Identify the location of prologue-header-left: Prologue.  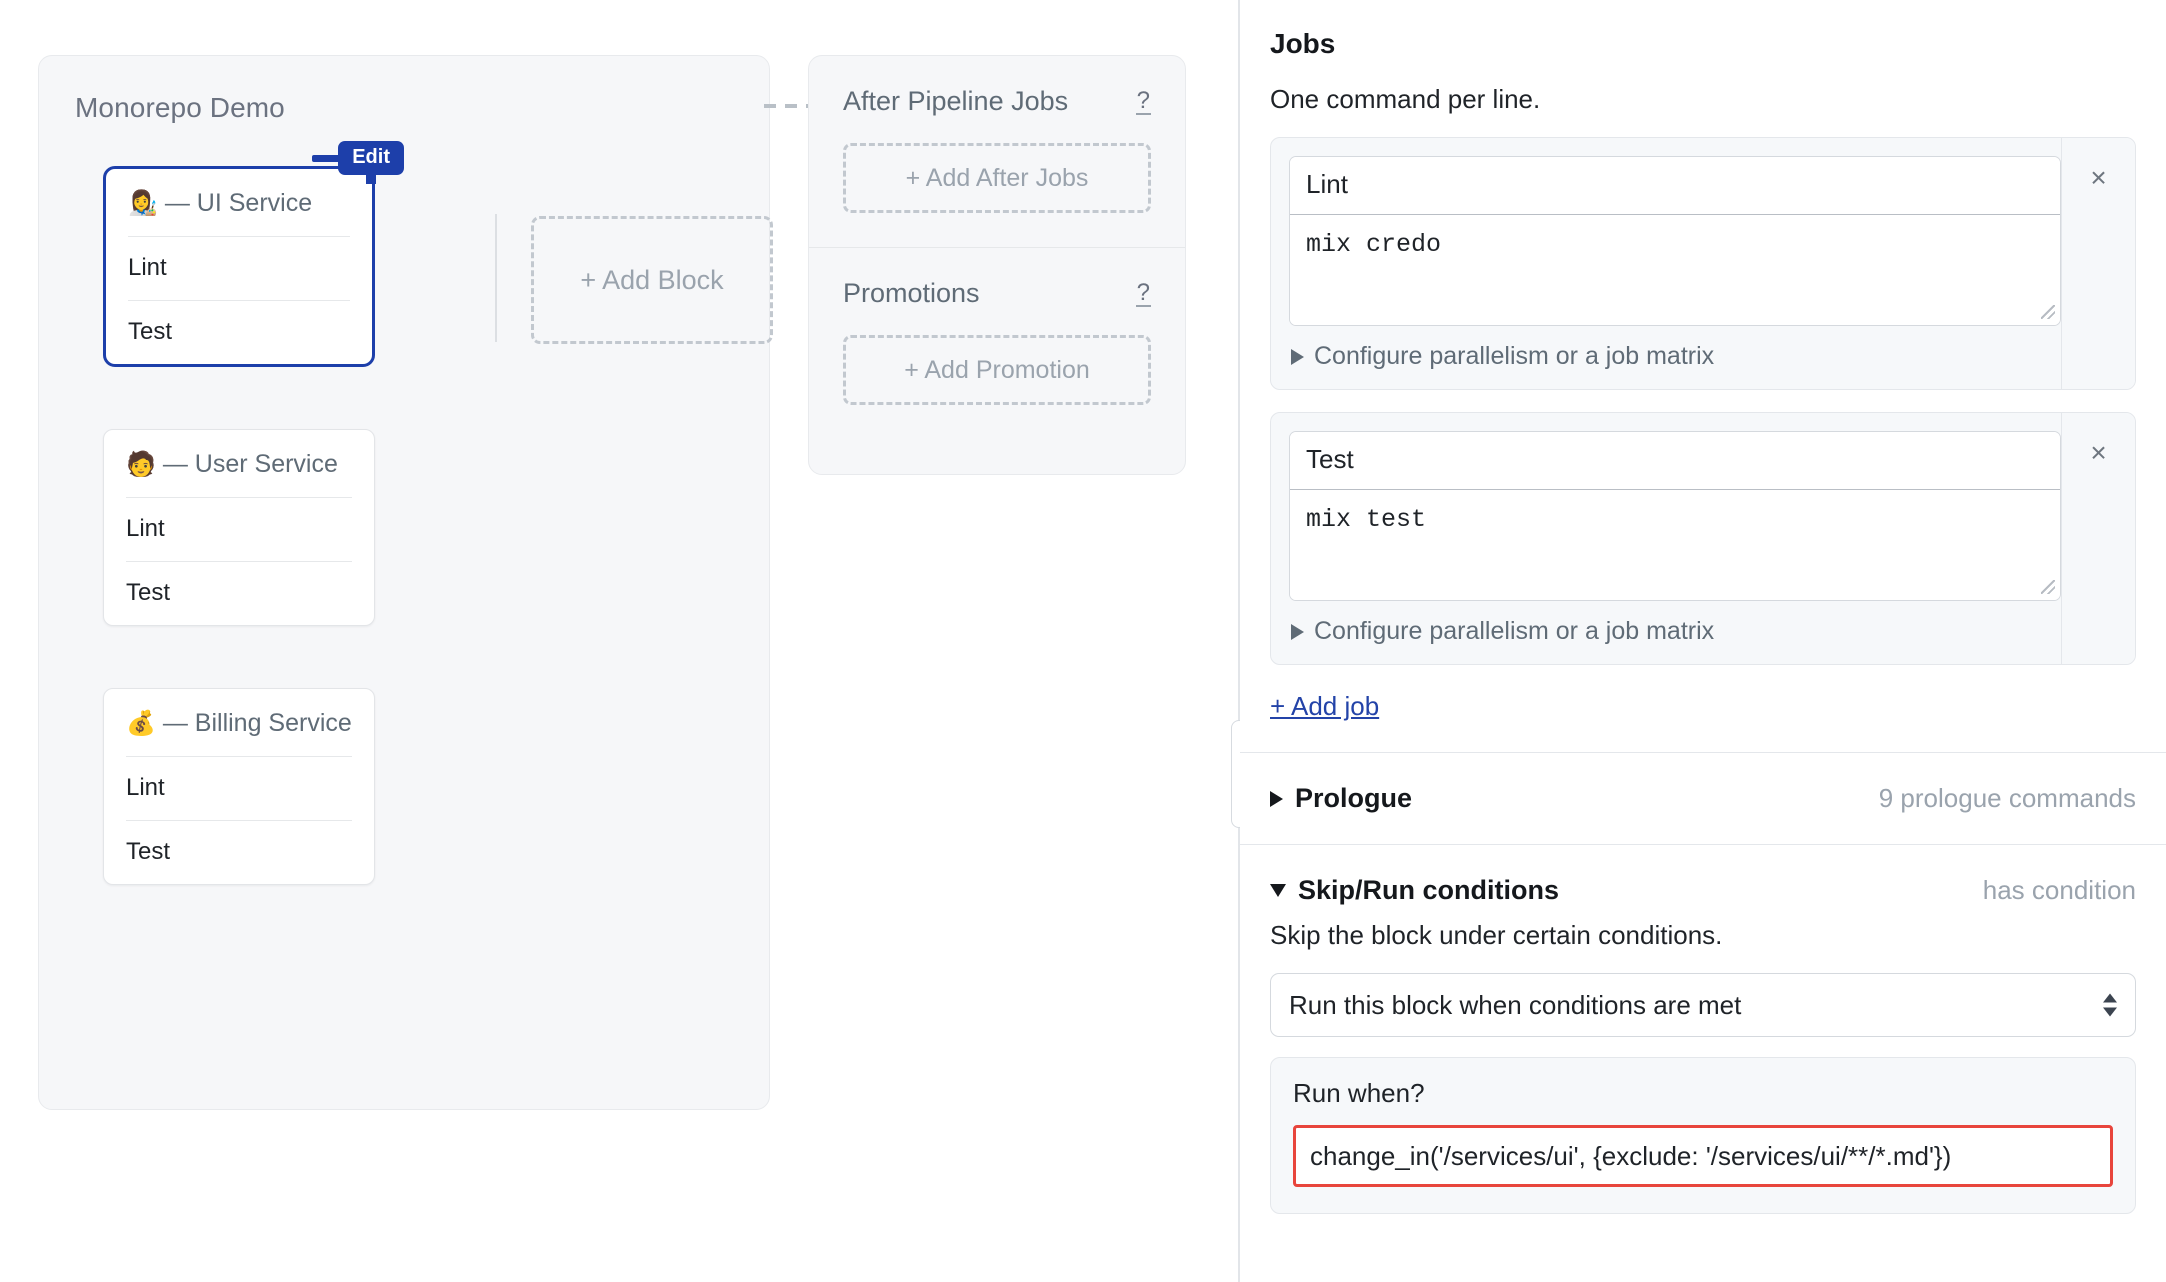
(1341, 798).